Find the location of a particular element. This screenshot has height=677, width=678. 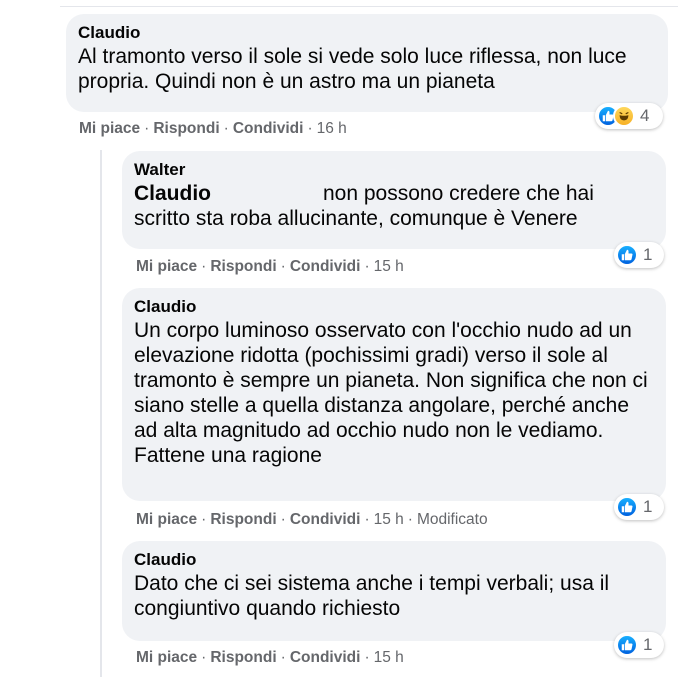

mention-link: Claudio is located at coordinates (172, 193).